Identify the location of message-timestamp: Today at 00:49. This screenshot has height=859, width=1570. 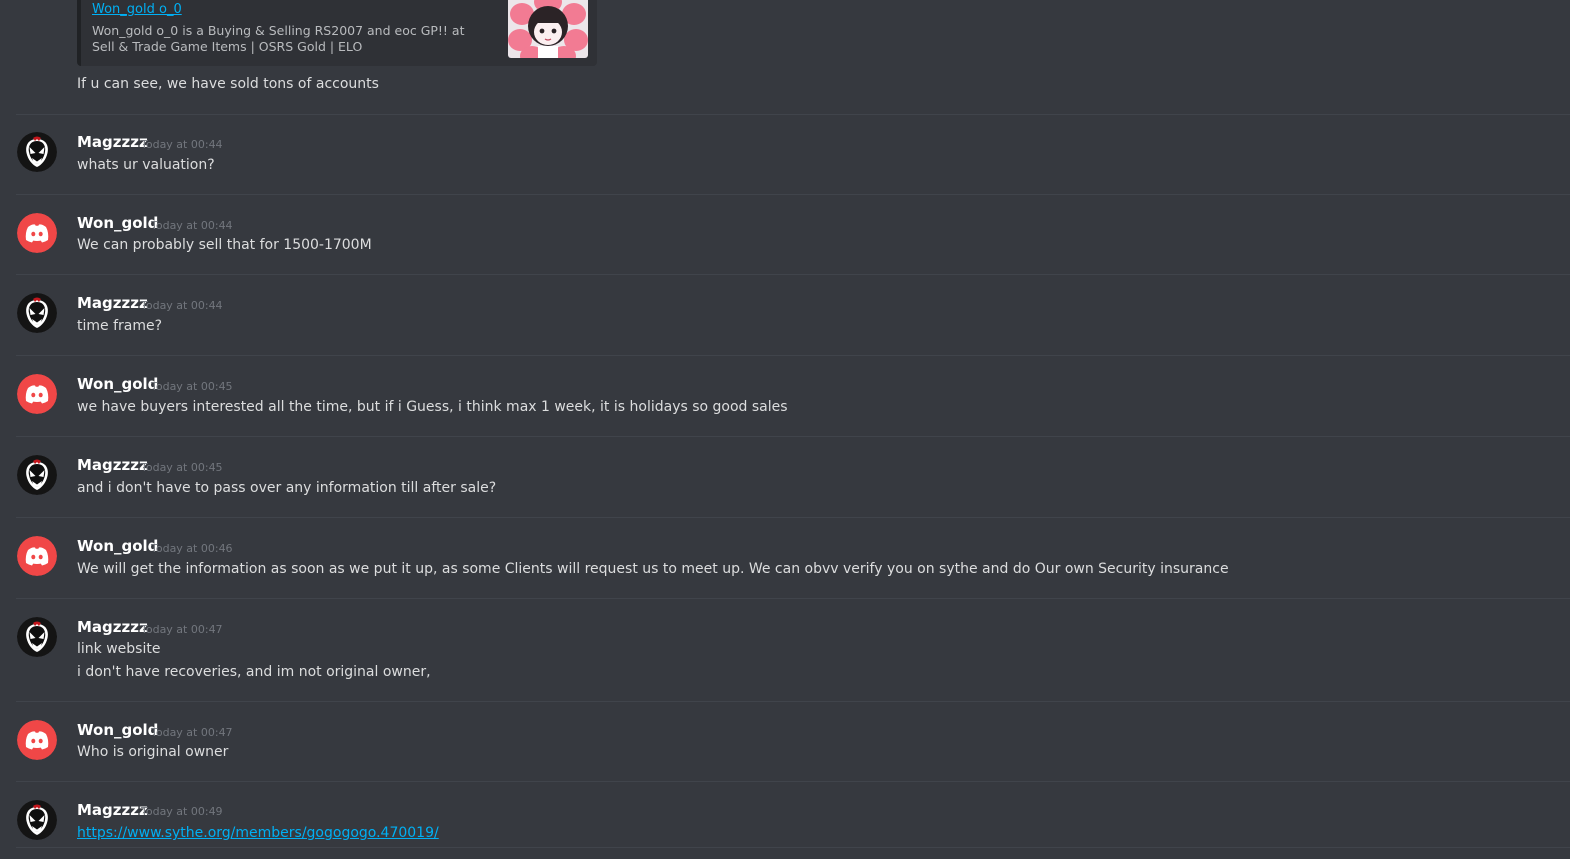
(182, 811).